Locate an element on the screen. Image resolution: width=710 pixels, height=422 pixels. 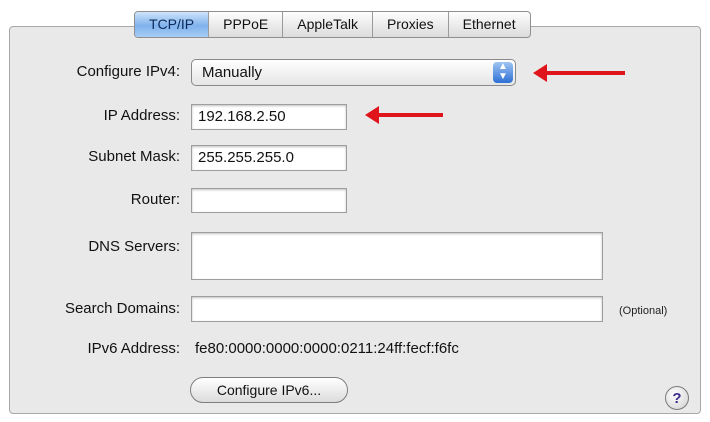
optional-hint: (Optional) is located at coordinates (643, 311).